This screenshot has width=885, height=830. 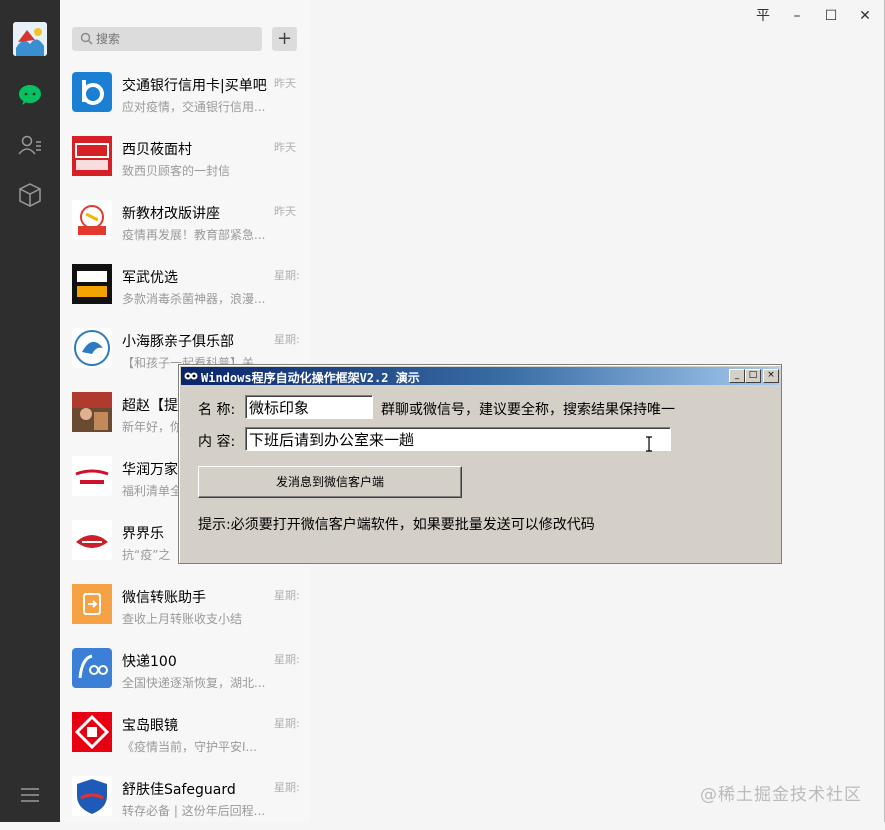 I want to click on maximize-button: ☐, so click(x=831, y=16).